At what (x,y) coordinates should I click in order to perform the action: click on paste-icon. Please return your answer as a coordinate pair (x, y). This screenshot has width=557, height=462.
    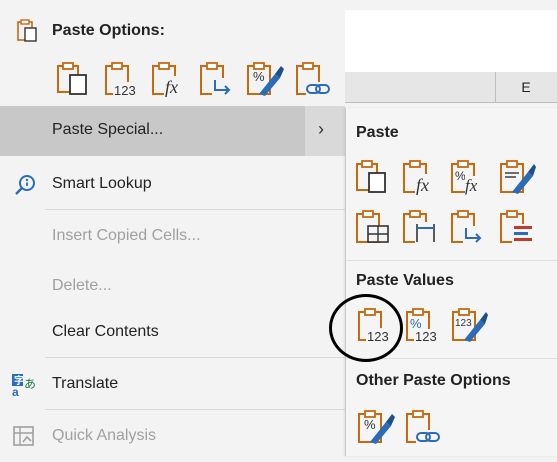
    Looking at the image, I should click on (73, 78).